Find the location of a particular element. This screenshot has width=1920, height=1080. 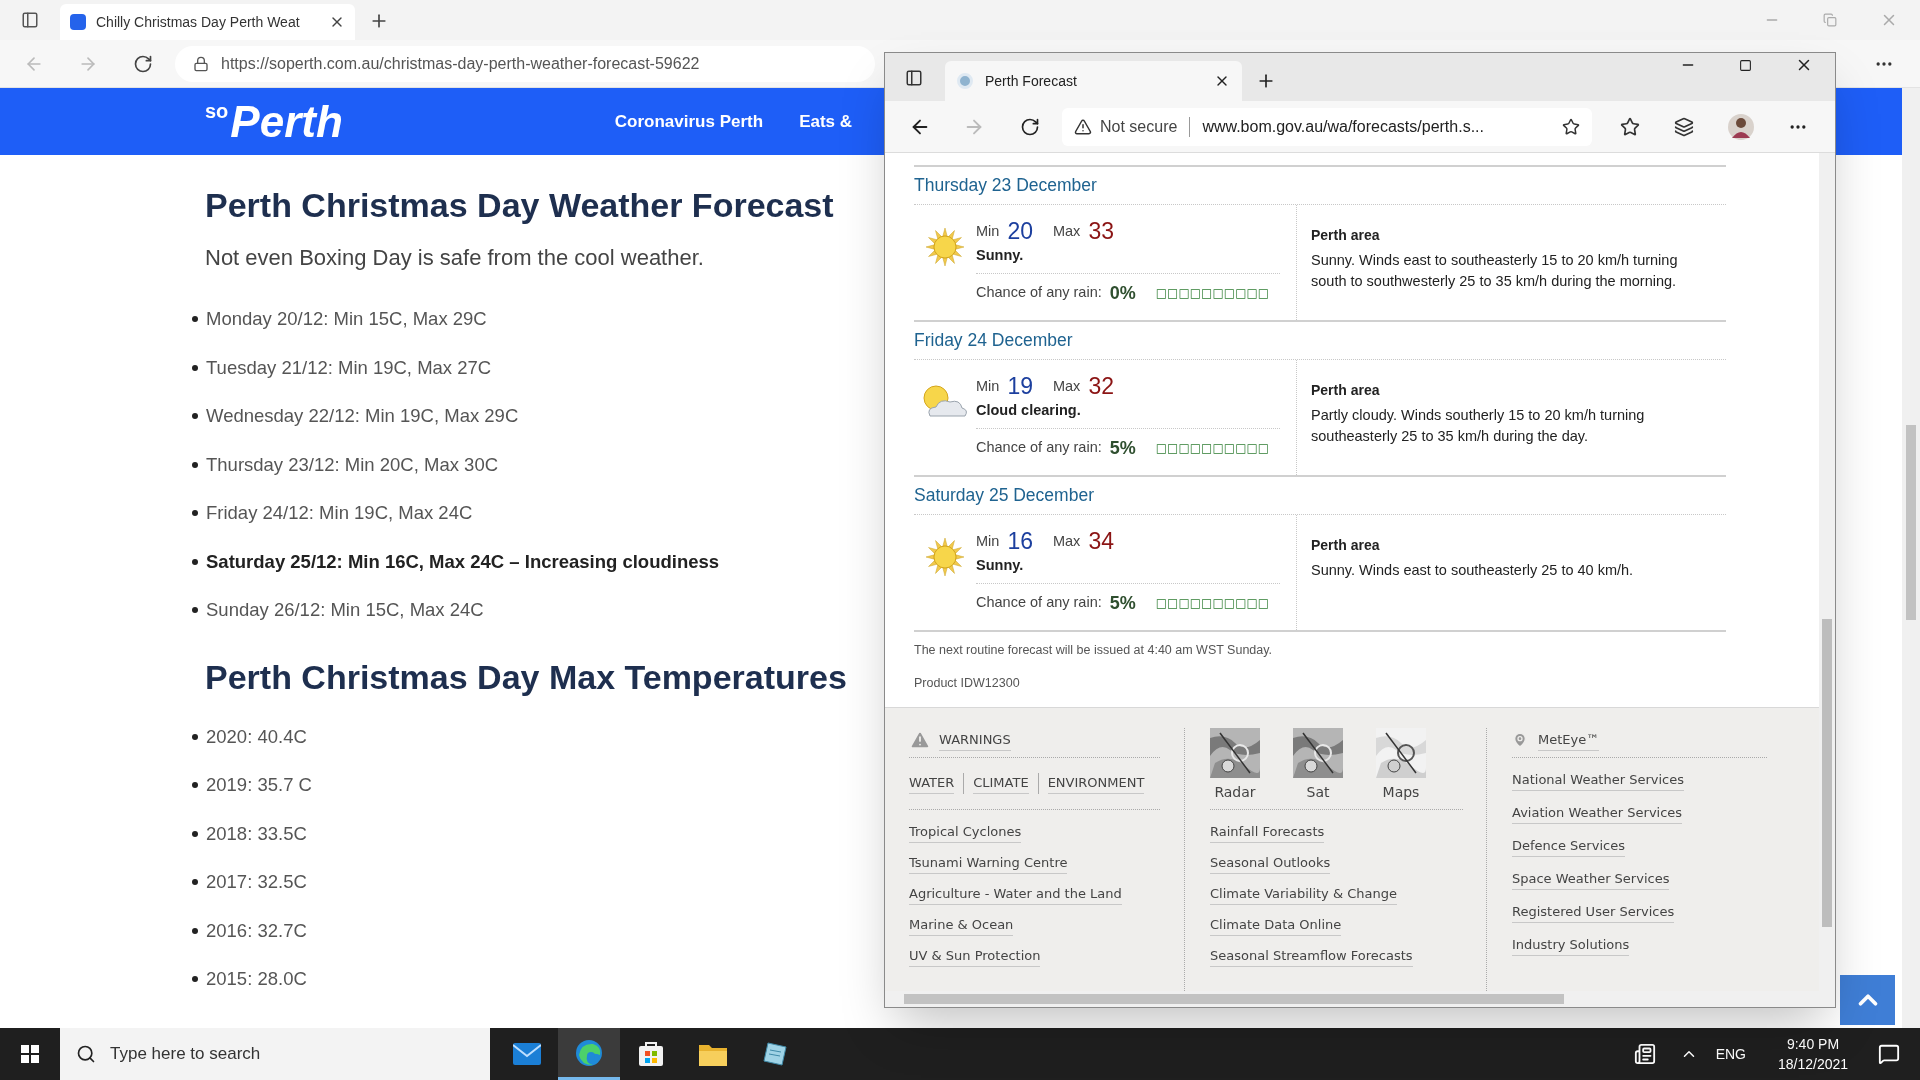

maximize-icon is located at coordinates (1745, 65).